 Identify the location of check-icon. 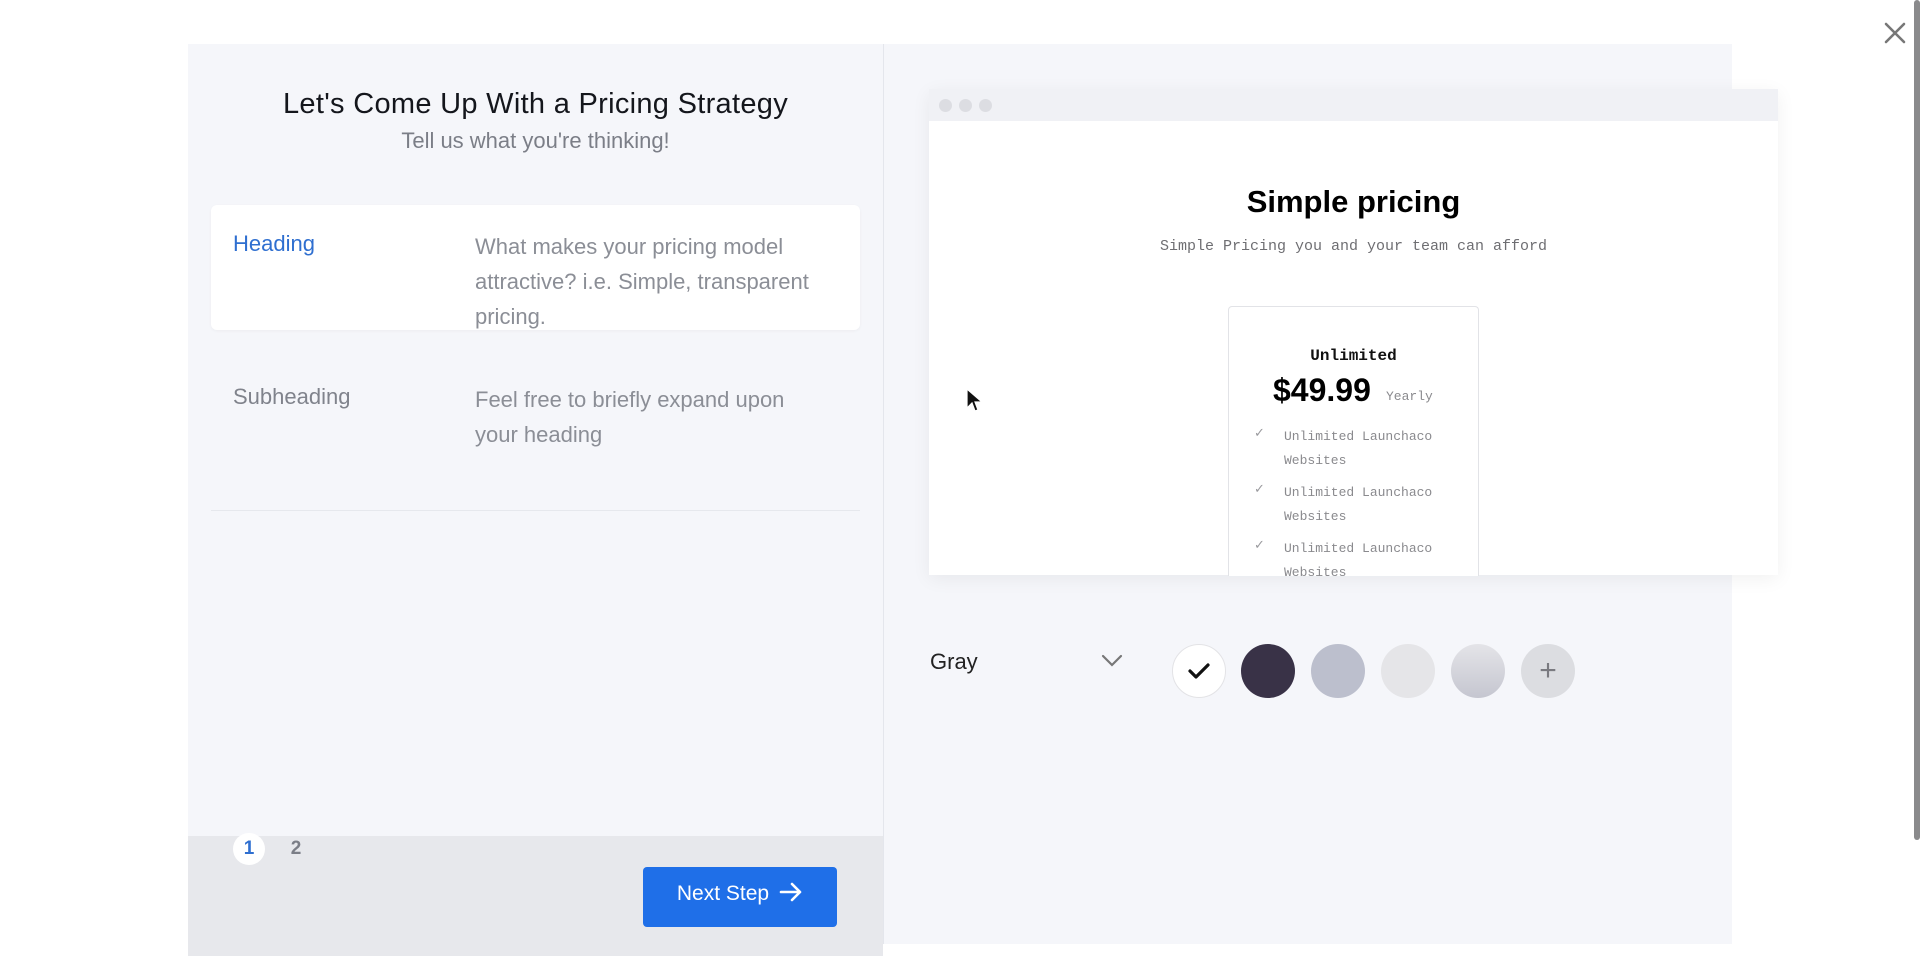
(1199, 671).